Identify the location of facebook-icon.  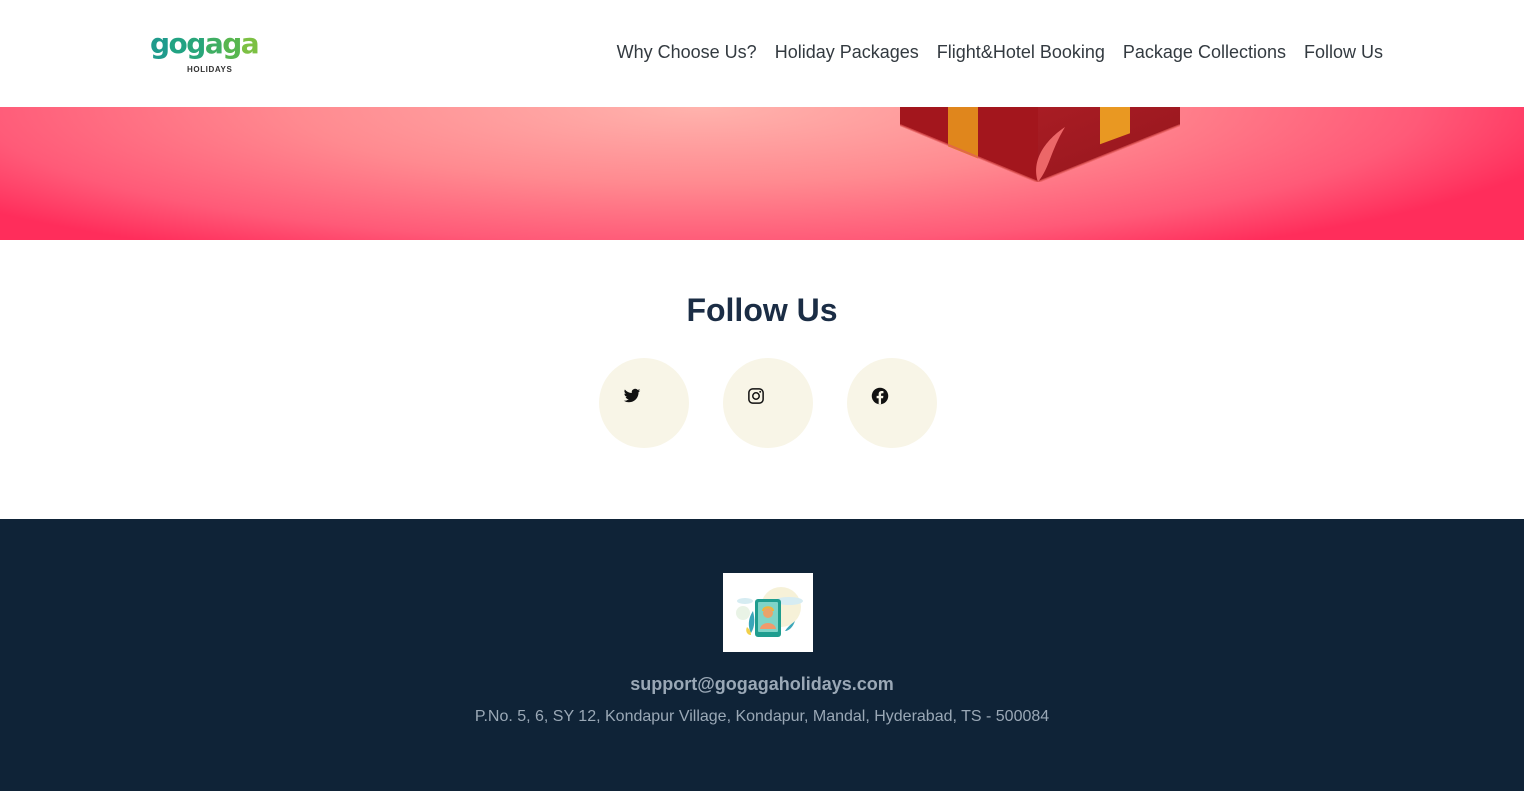
(880, 396).